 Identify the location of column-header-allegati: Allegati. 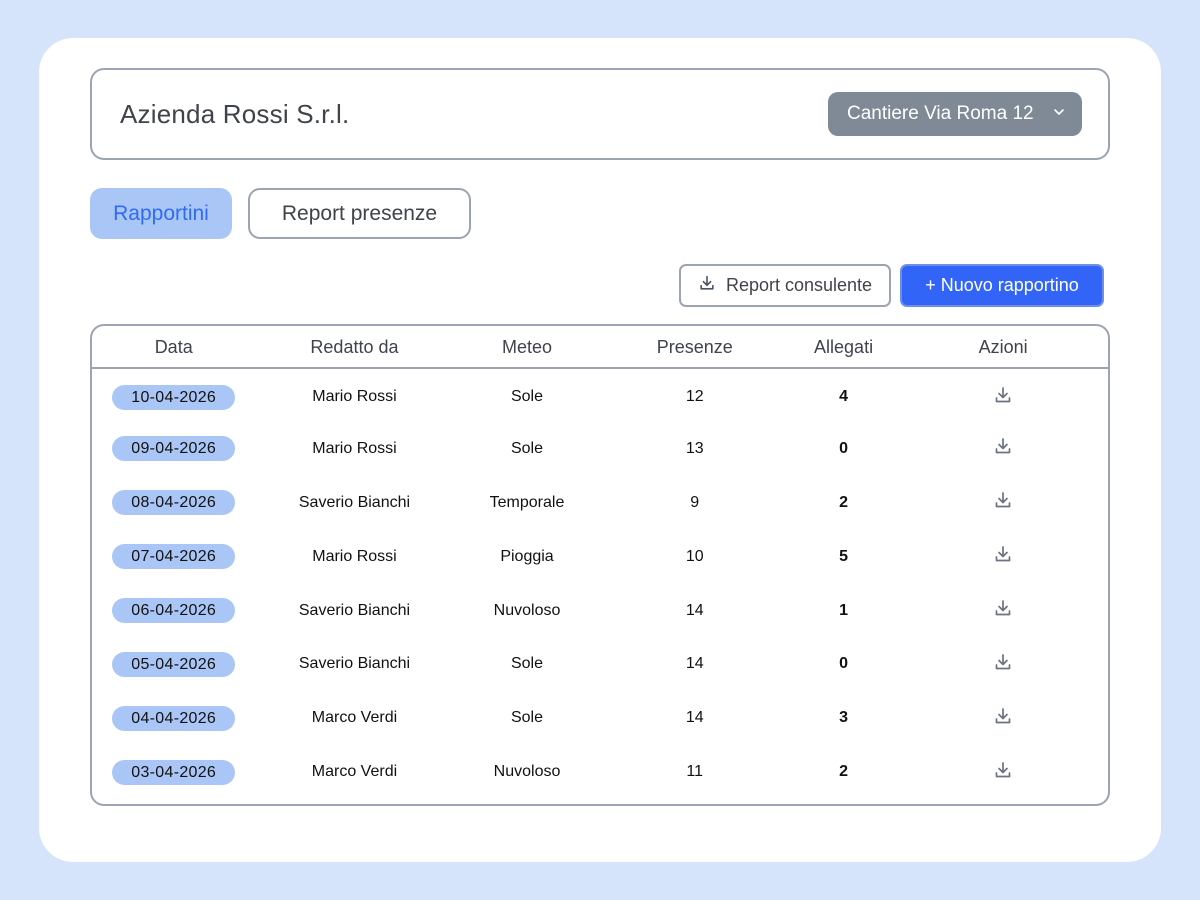
(843, 347).